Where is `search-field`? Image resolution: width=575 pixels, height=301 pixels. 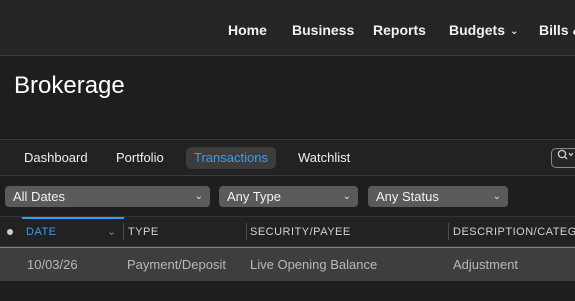 search-field is located at coordinates (563, 158).